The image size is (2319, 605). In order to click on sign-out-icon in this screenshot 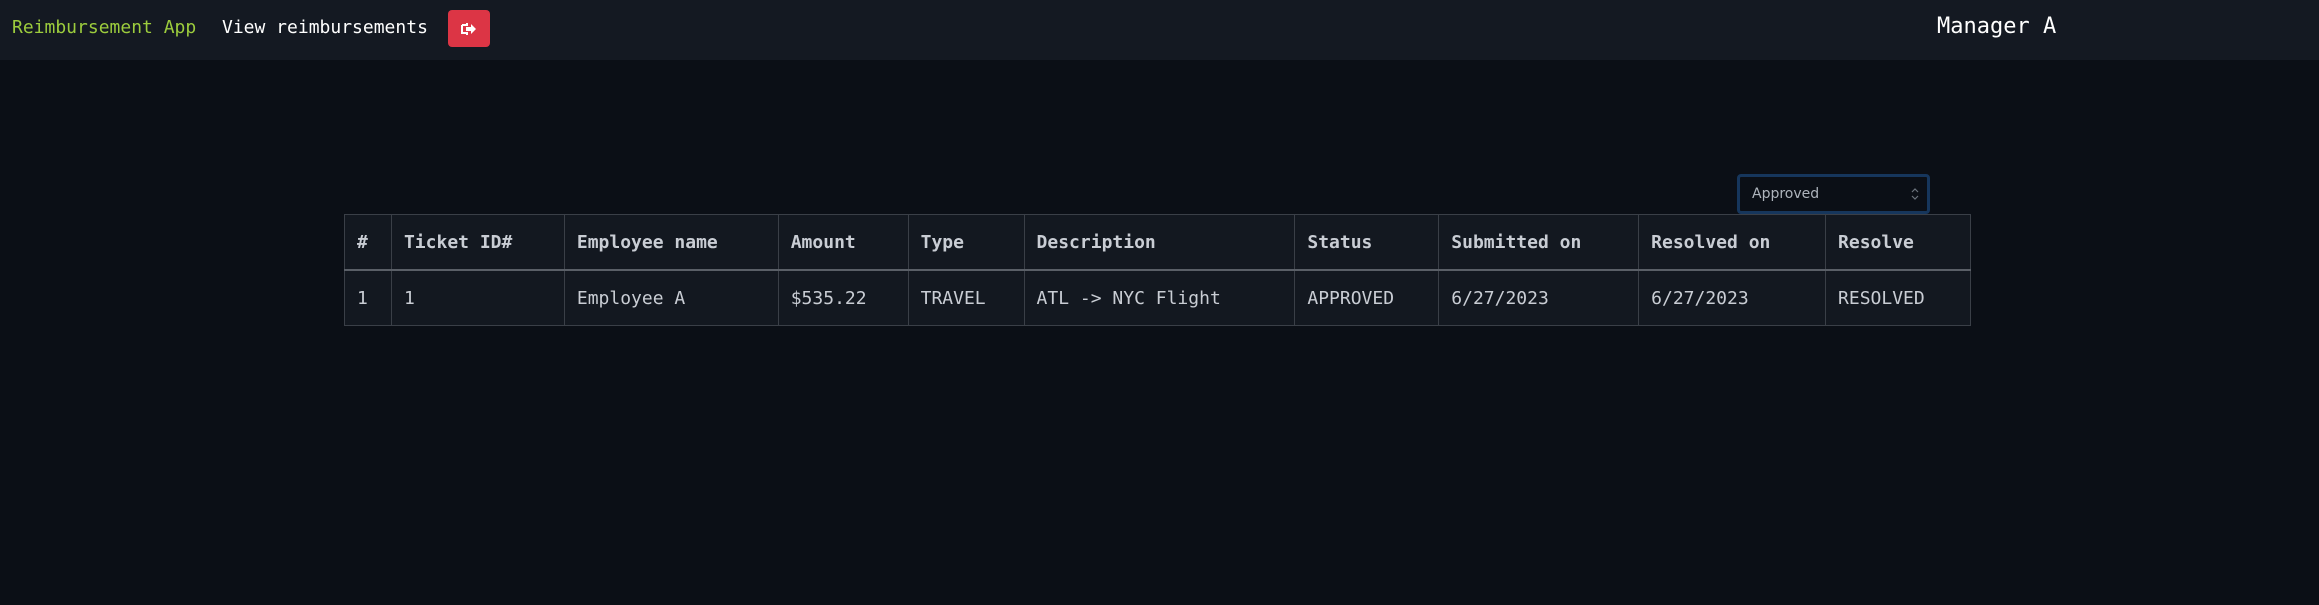, I will do `click(468, 28)`.